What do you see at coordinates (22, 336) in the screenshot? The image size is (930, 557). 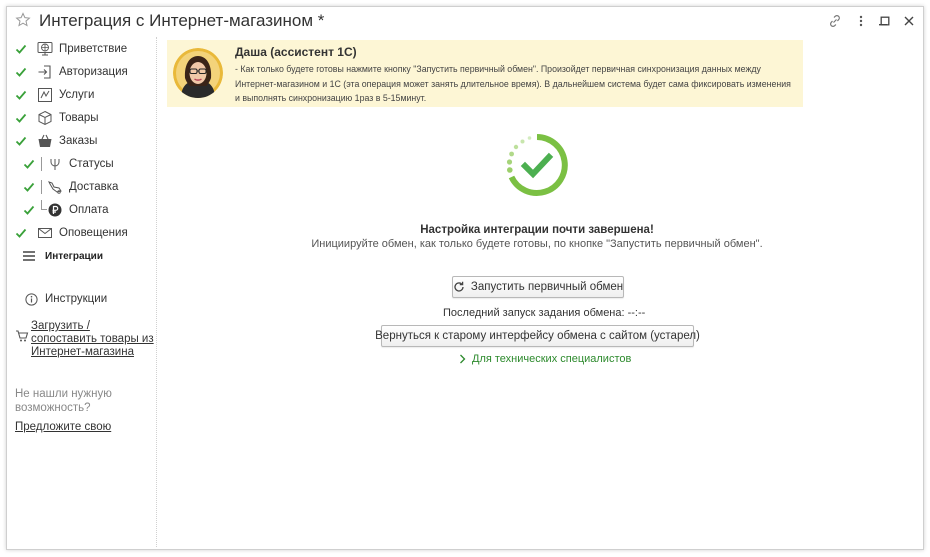 I see `cart-icon` at bounding box center [22, 336].